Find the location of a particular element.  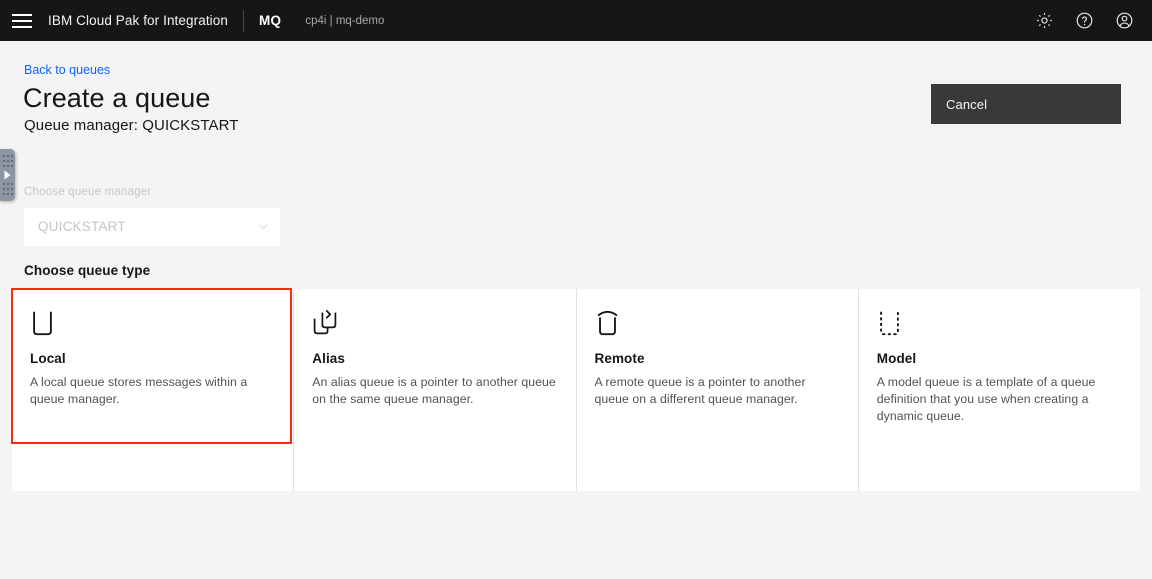

queue-type-title: Alias is located at coordinates (329, 358).